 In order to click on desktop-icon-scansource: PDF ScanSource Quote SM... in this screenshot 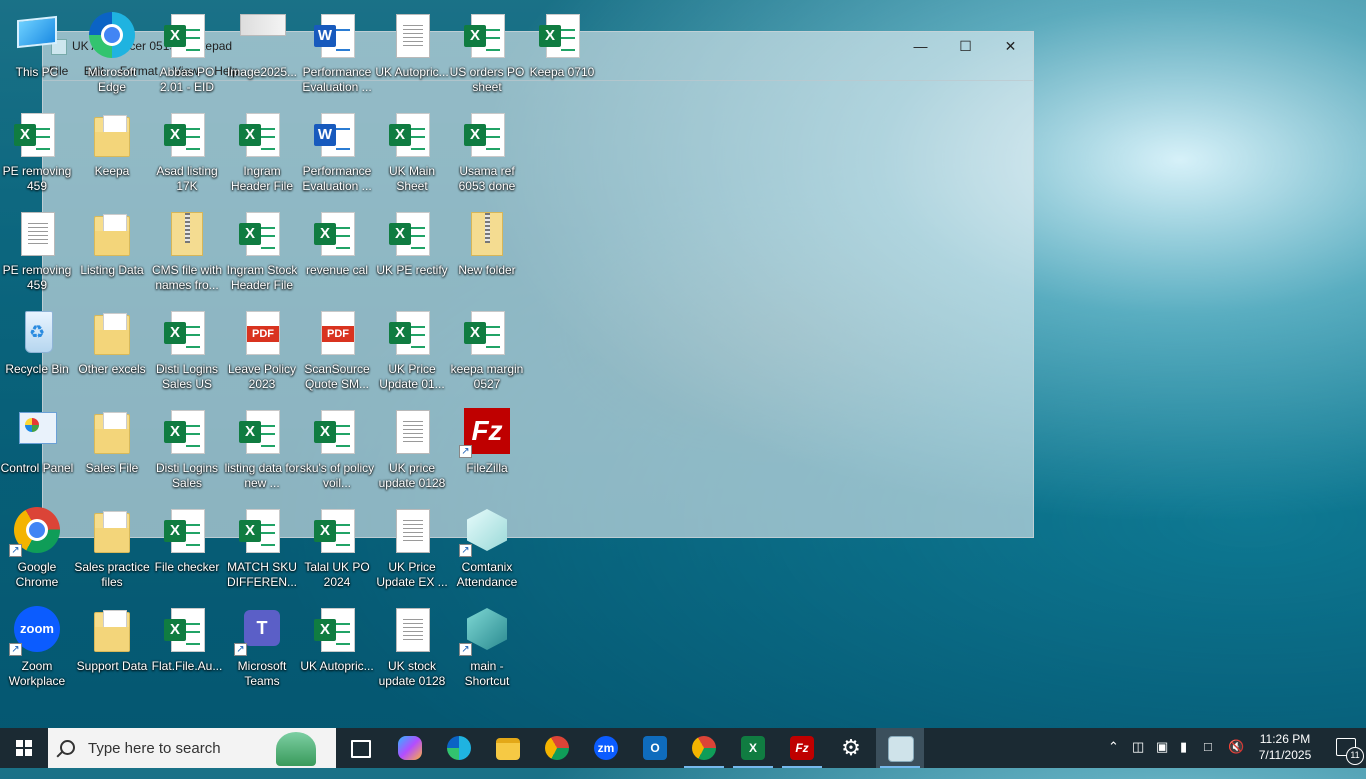, I will do `click(337, 351)`.